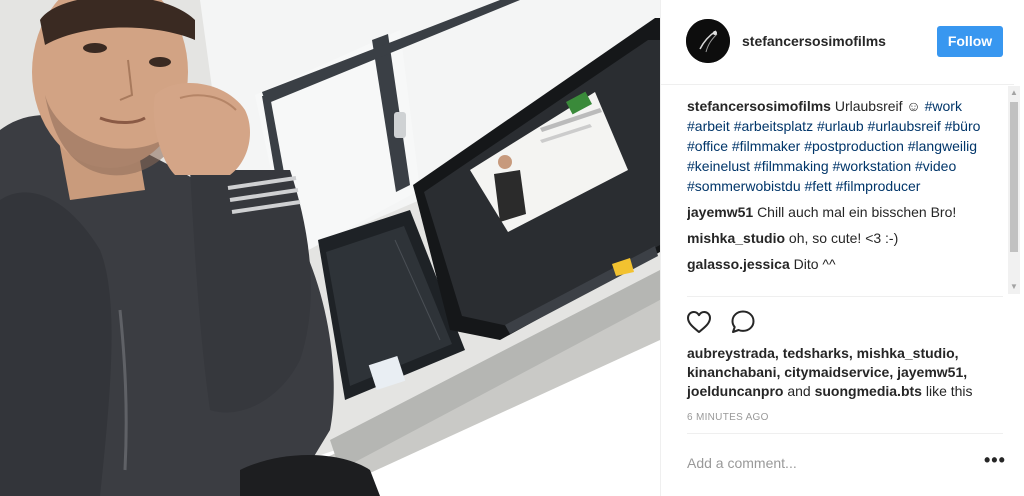 Image resolution: width=1024 pixels, height=496 pixels. Describe the element at coordinates (827, 372) in the screenshot. I see `likes-users-line2: kinanchabani, citymaidservice, jayemw51,` at that location.